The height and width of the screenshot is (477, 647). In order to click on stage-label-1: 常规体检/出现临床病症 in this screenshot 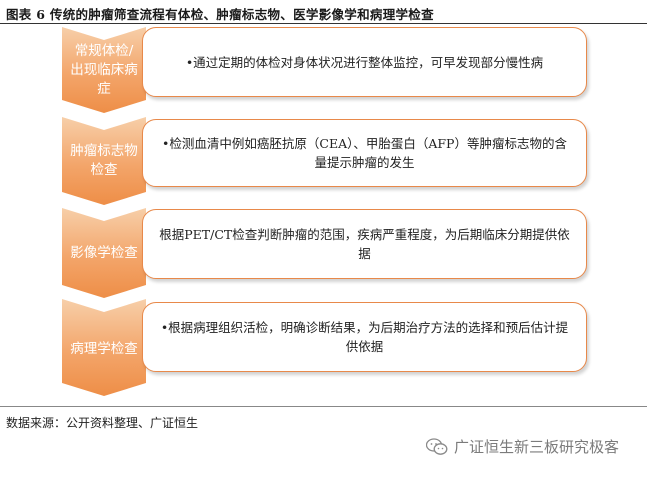, I will do `click(104, 69)`.